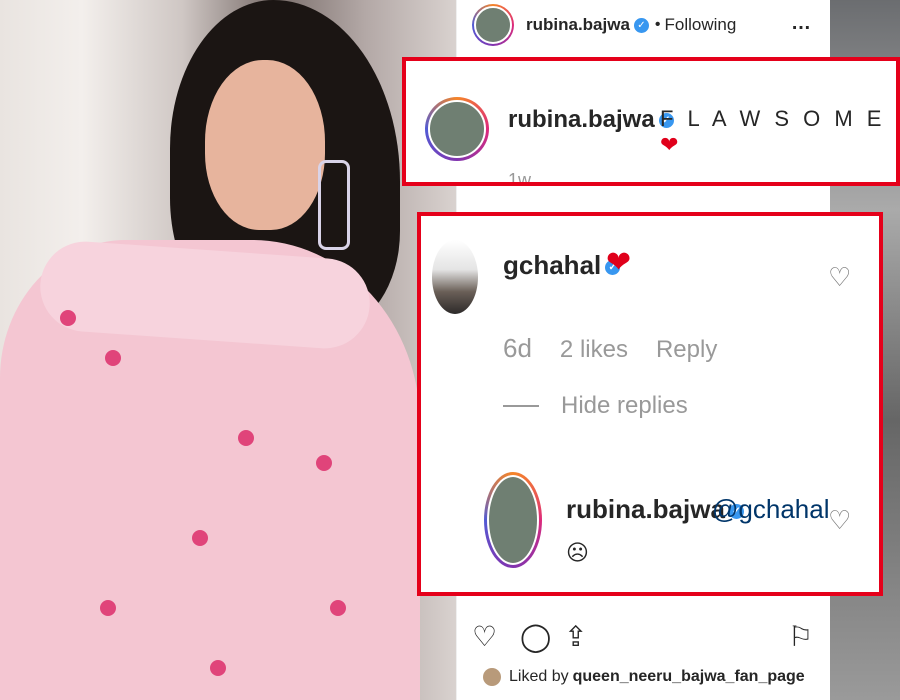 The image size is (900, 700). I want to click on comment-time: 6d, so click(517, 348).